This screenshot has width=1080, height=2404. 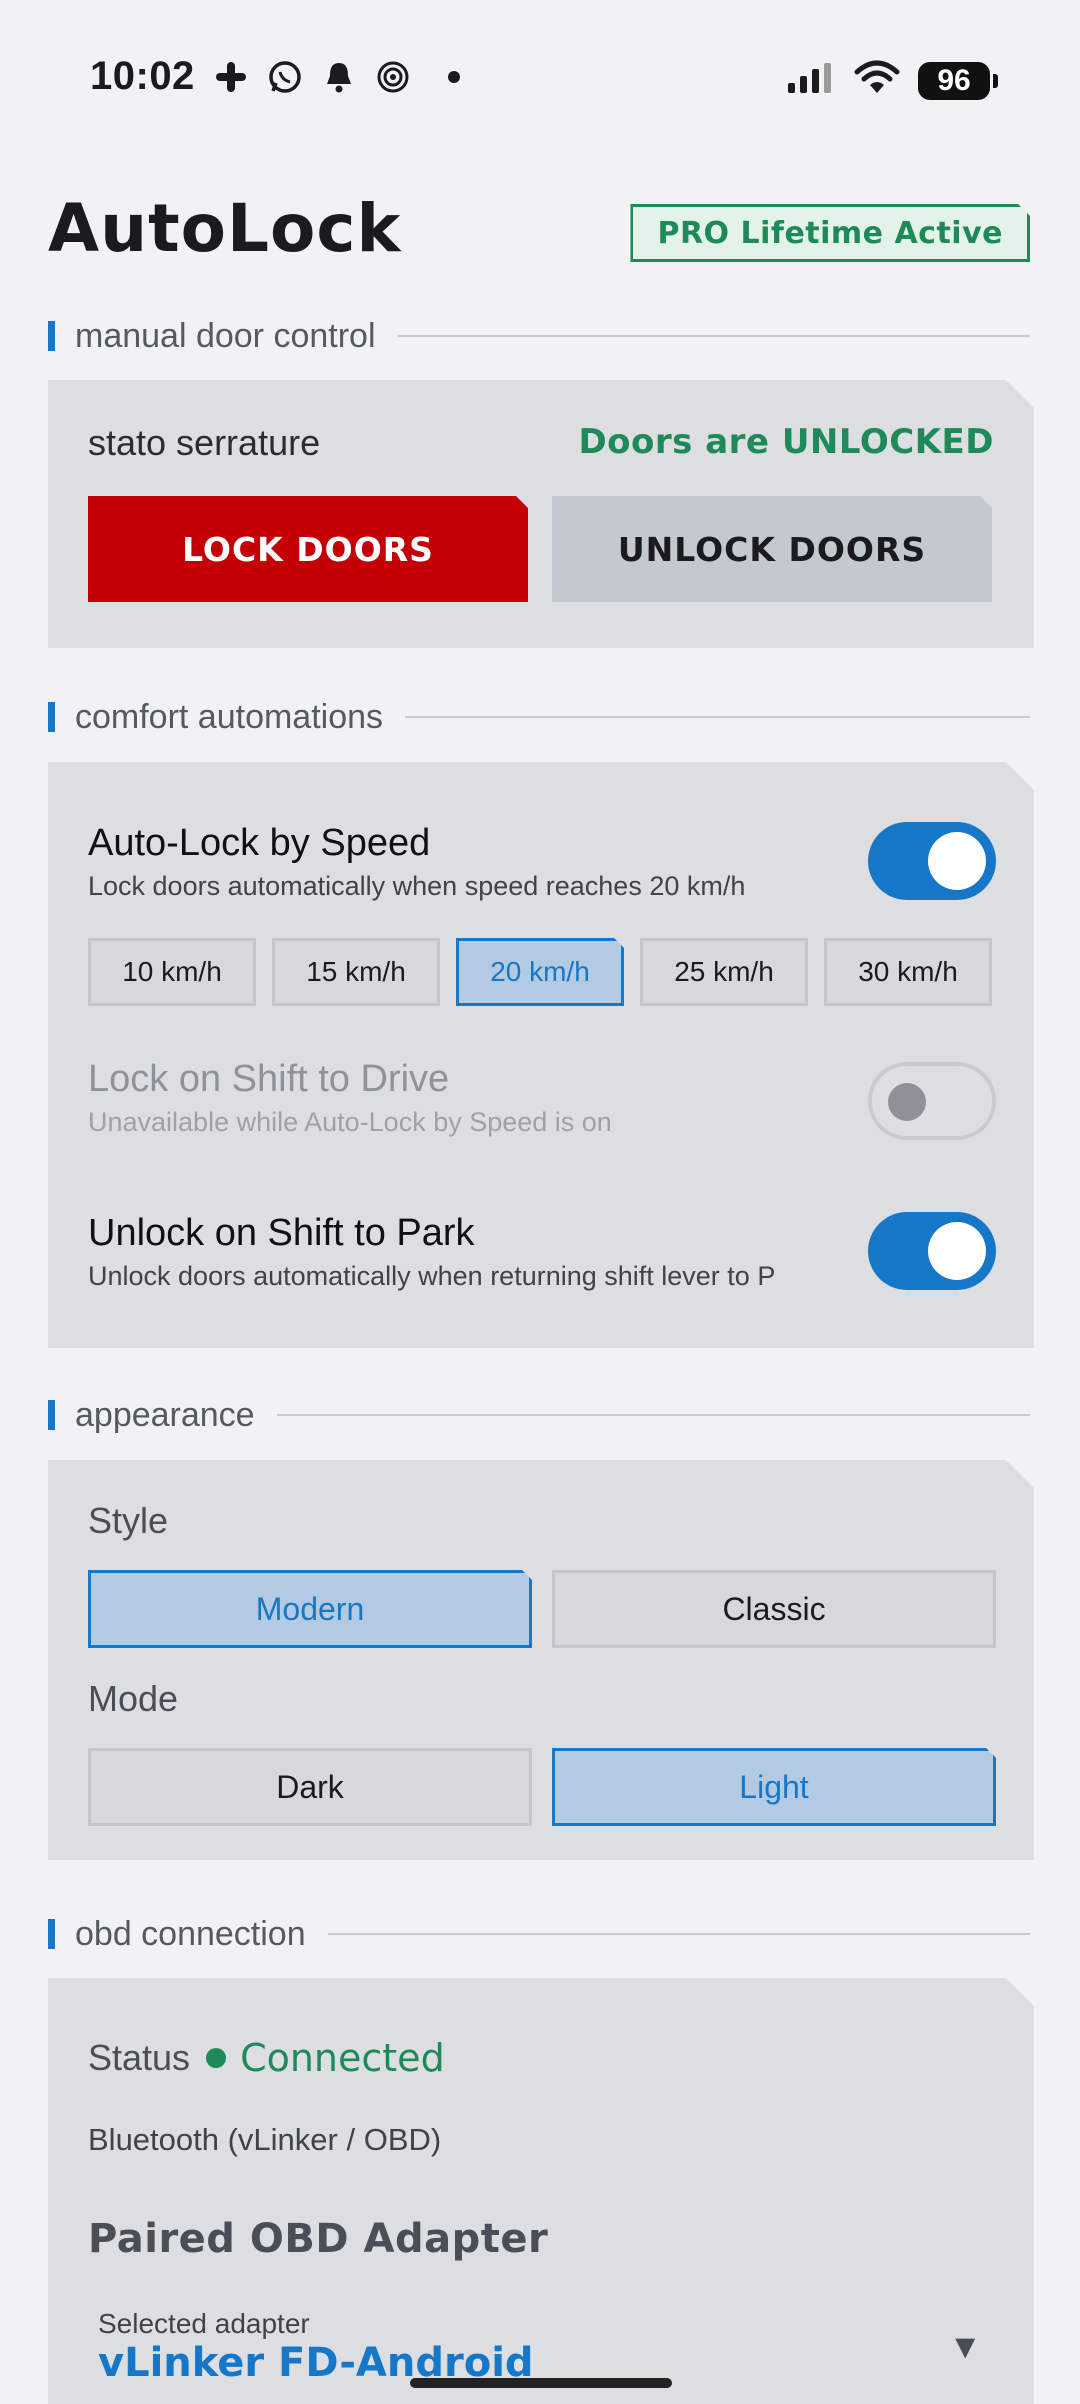 What do you see at coordinates (542, 1609) in the screenshot?
I see `style-selector: Modern Classic` at bounding box center [542, 1609].